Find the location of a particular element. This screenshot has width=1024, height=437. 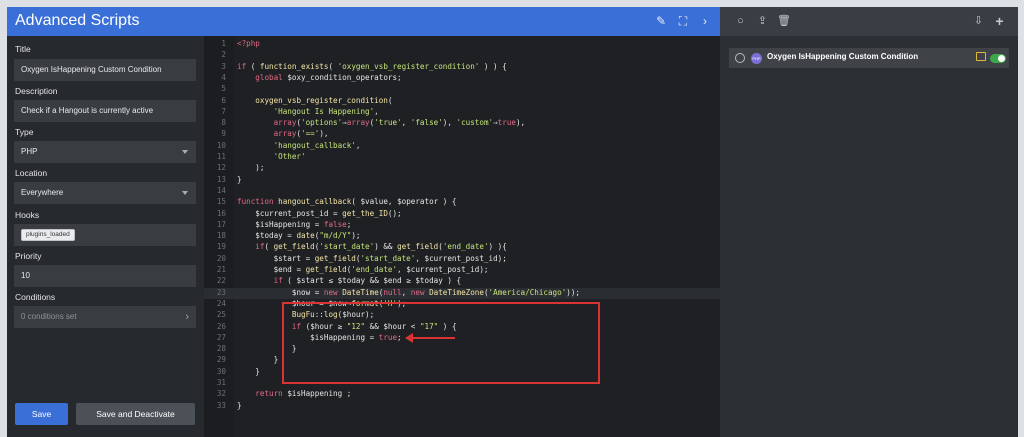

code-line: 2 is located at coordinates (462, 55).